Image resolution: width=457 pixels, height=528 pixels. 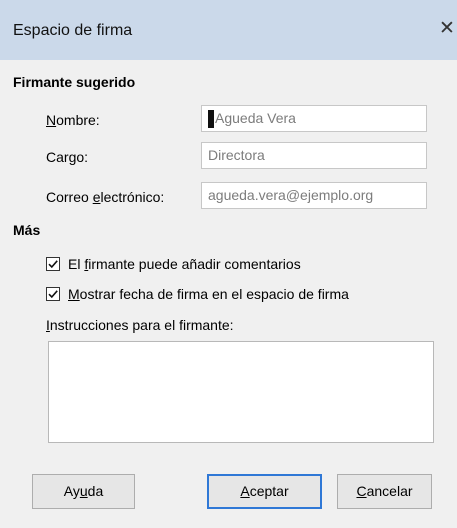 What do you see at coordinates (314, 195) in the screenshot?
I see `email-field: agueda.vera@ejemplo.org` at bounding box center [314, 195].